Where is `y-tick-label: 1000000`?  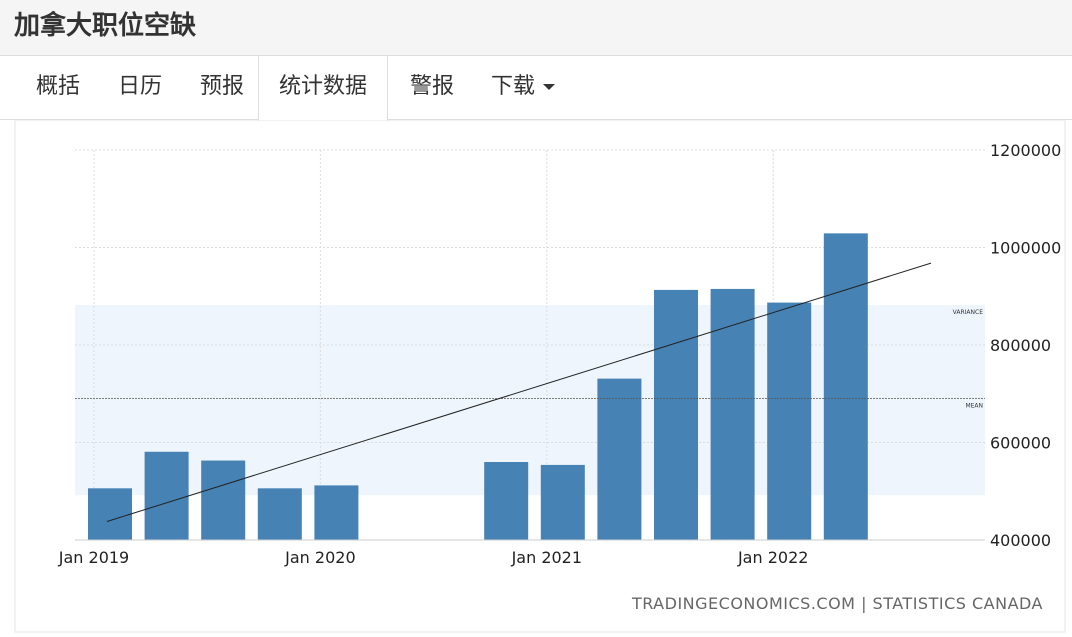
y-tick-label: 1000000 is located at coordinates (1025, 248).